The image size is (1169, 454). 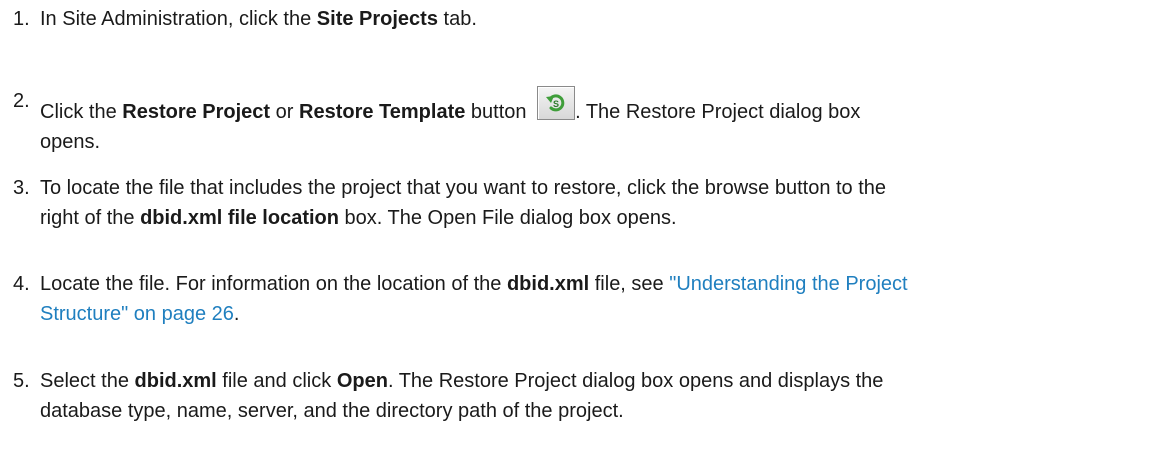 What do you see at coordinates (236, 314) in the screenshot?
I see `step-text: .` at bounding box center [236, 314].